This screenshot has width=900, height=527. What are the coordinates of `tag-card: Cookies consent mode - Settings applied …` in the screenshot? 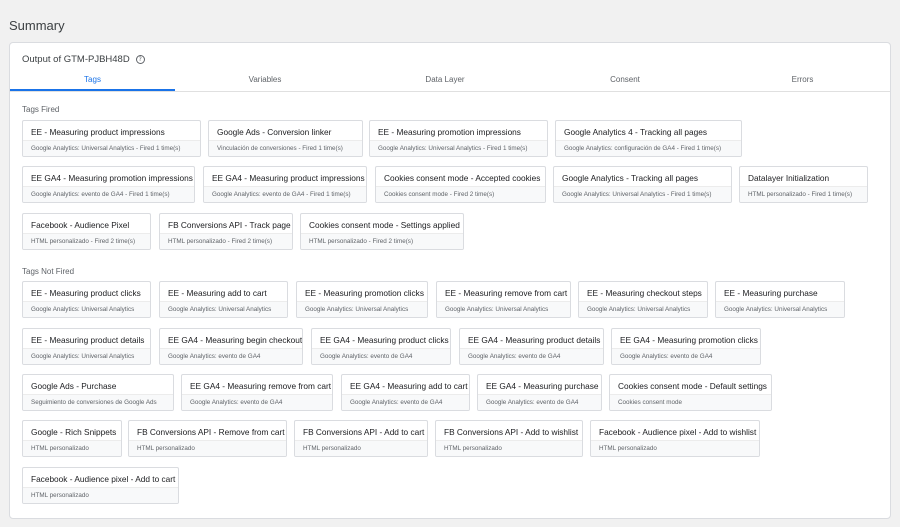 It's located at (382, 231).